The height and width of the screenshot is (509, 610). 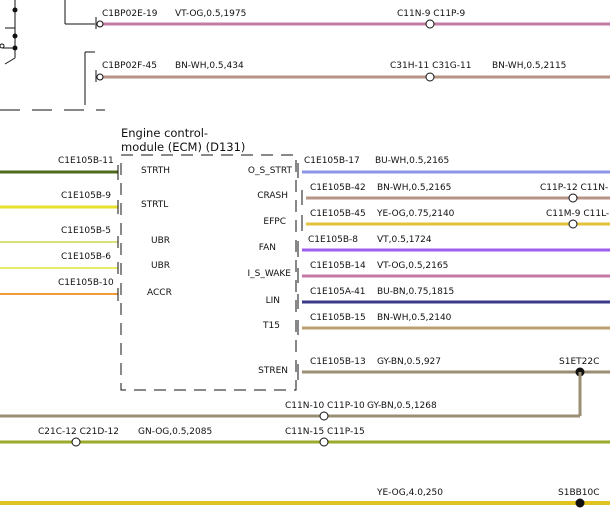 What do you see at coordinates (86, 196) in the screenshot?
I see `connector-label: C1E105B-9` at bounding box center [86, 196].